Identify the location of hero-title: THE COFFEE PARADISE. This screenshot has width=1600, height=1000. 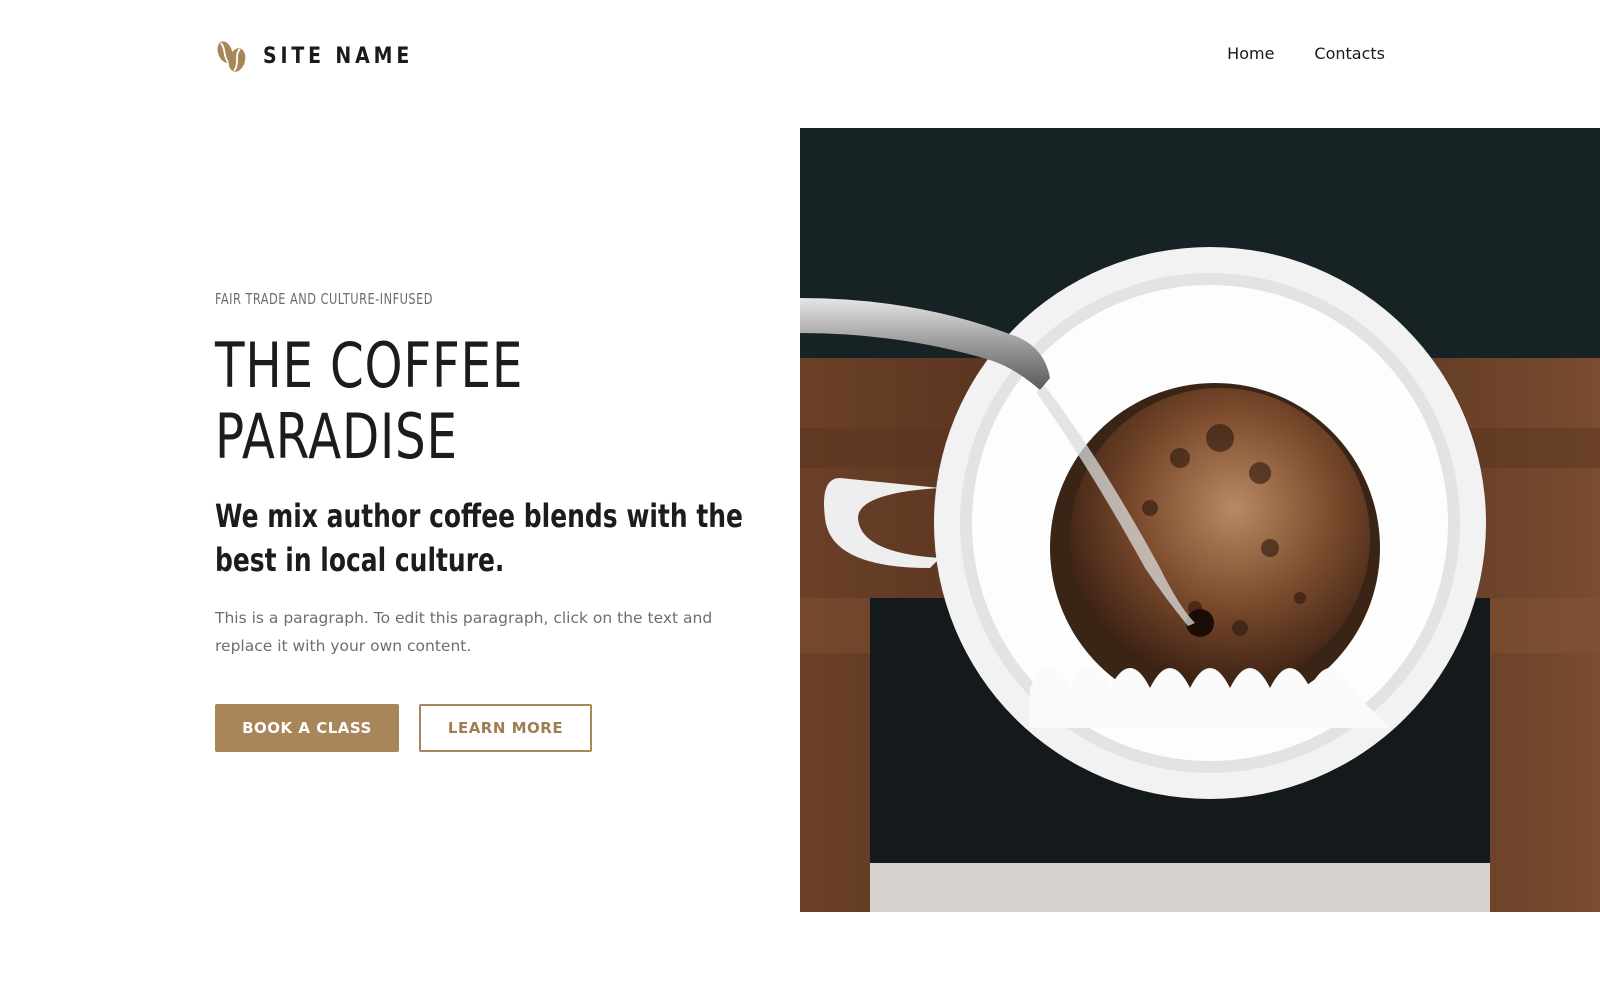
(488, 401).